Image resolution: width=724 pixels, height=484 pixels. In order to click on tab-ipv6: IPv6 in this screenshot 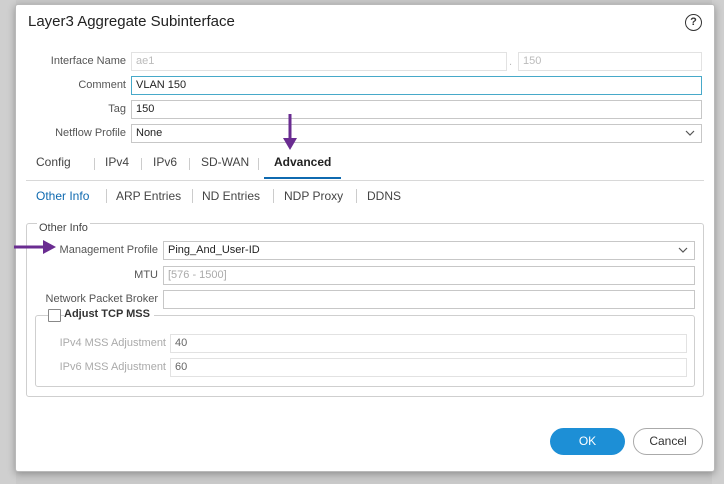, I will do `click(165, 165)`.